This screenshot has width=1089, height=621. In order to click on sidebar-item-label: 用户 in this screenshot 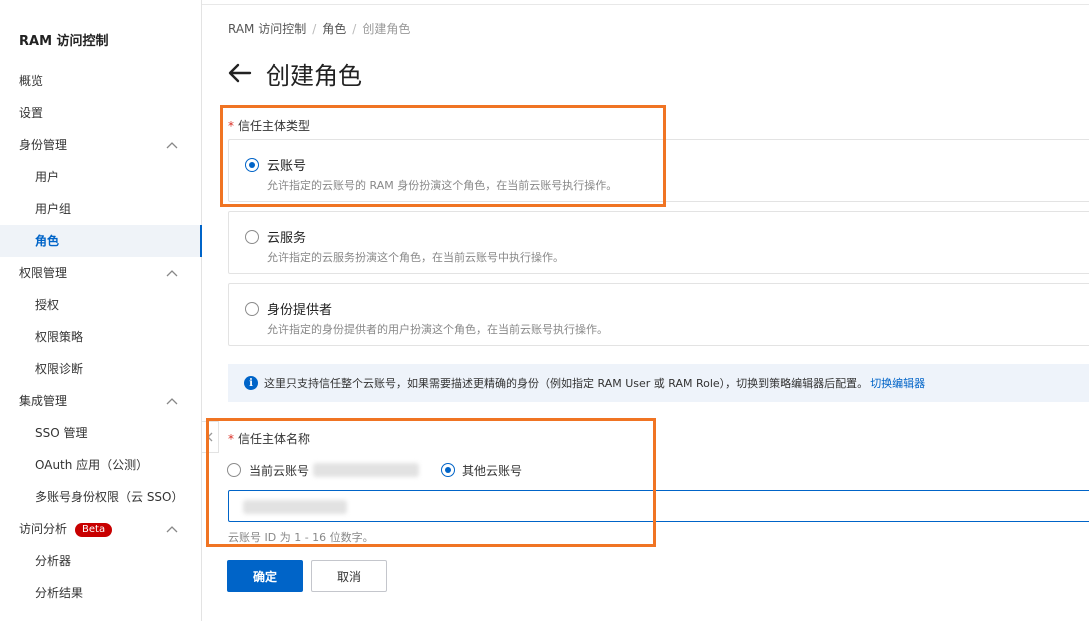, I will do `click(47, 177)`.